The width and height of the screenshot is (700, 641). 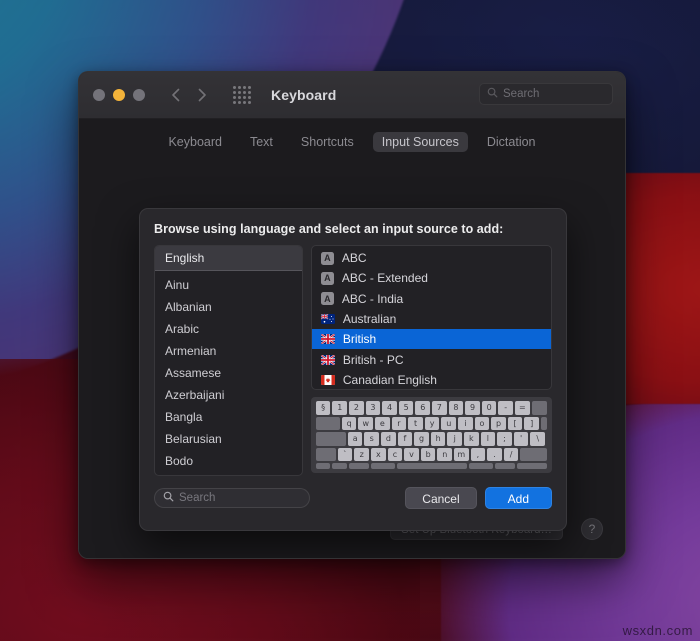 I want to click on key: z, so click(x=362, y=454).